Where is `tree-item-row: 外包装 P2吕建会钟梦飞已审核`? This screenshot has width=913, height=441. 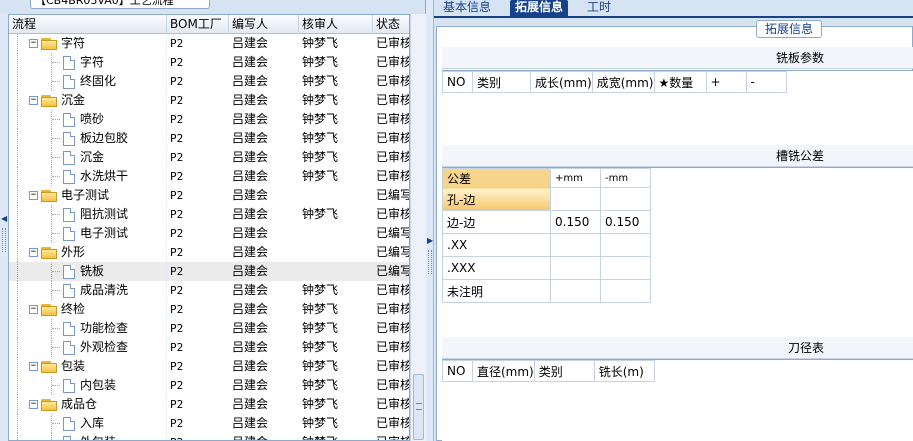 tree-item-row: 外包装 P2吕建会钟梦飞已审核 is located at coordinates (209, 436).